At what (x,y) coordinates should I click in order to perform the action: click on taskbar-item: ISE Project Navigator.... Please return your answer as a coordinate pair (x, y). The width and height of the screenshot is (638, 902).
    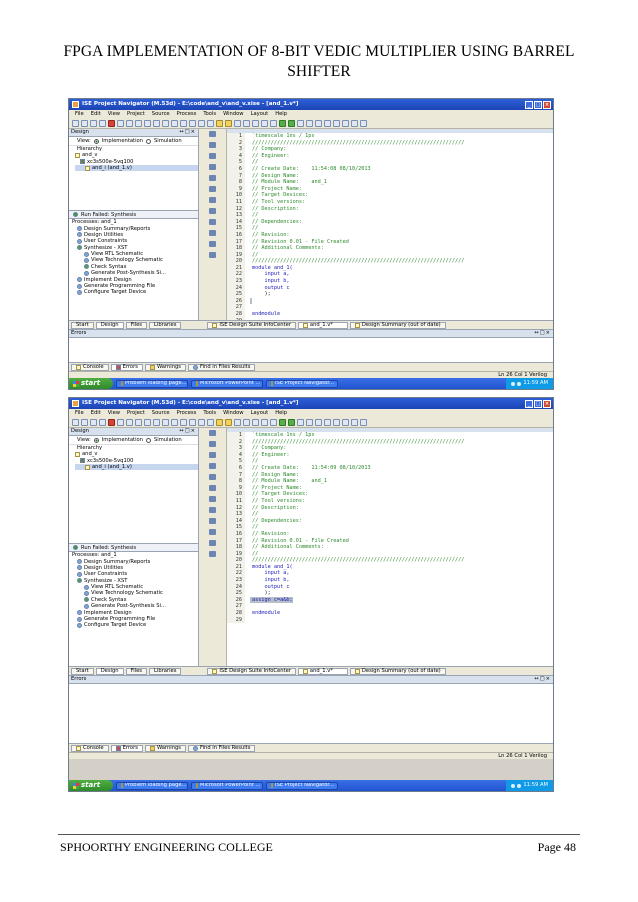
    Looking at the image, I should click on (302, 785).